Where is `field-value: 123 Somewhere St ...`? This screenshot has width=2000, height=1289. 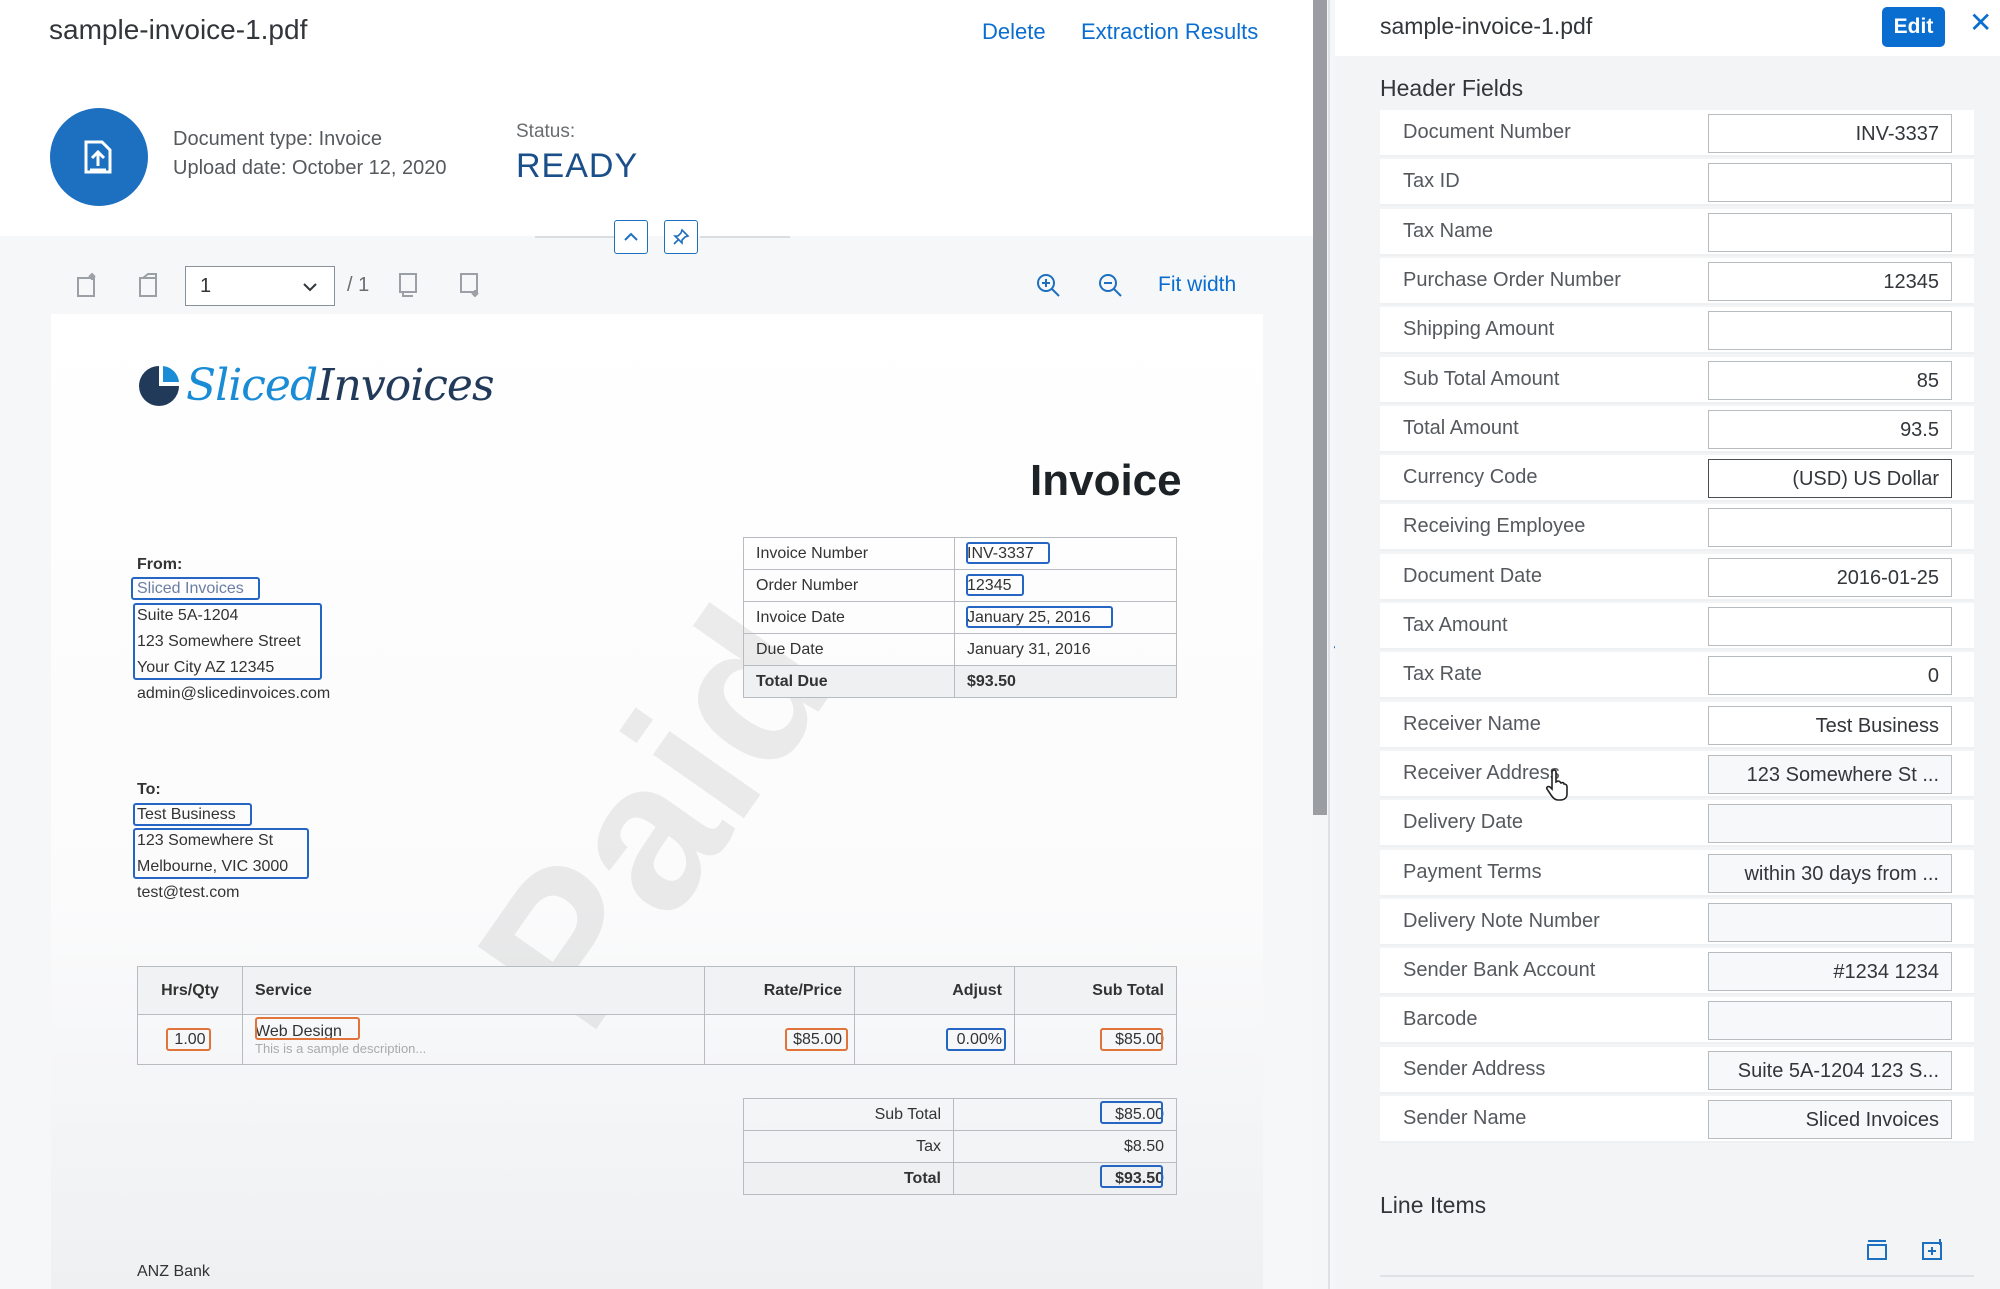 field-value: 123 Somewhere St ... is located at coordinates (1830, 774).